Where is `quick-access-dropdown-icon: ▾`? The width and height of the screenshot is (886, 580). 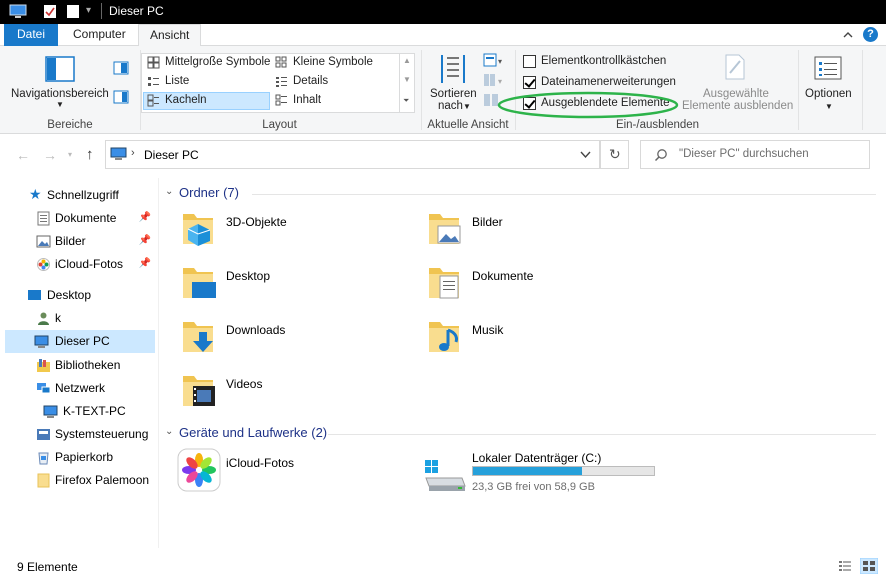 quick-access-dropdown-icon: ▾ is located at coordinates (88, 10).